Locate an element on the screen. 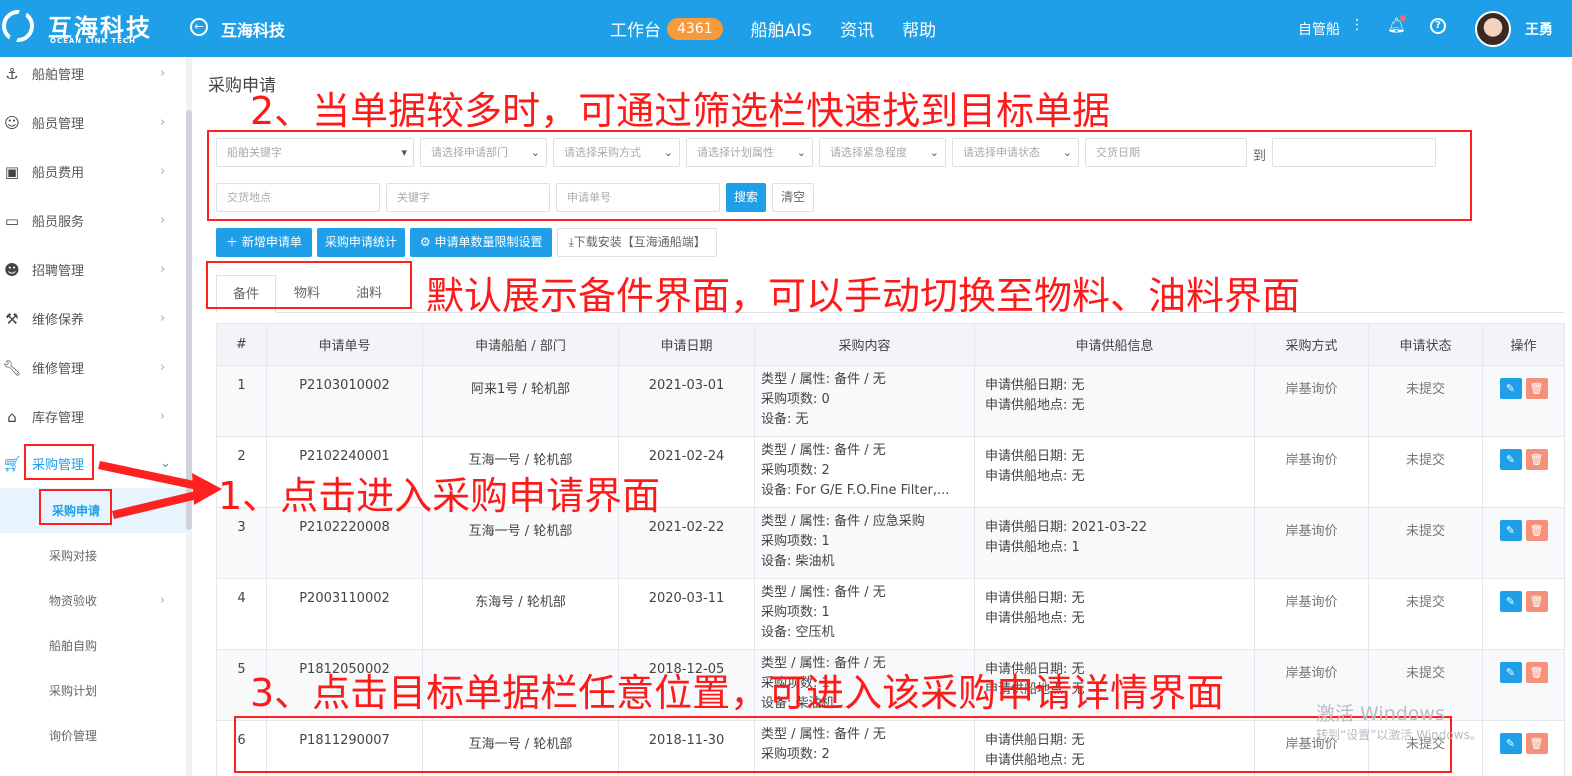  request-status: 未提交 is located at coordinates (1425, 401).